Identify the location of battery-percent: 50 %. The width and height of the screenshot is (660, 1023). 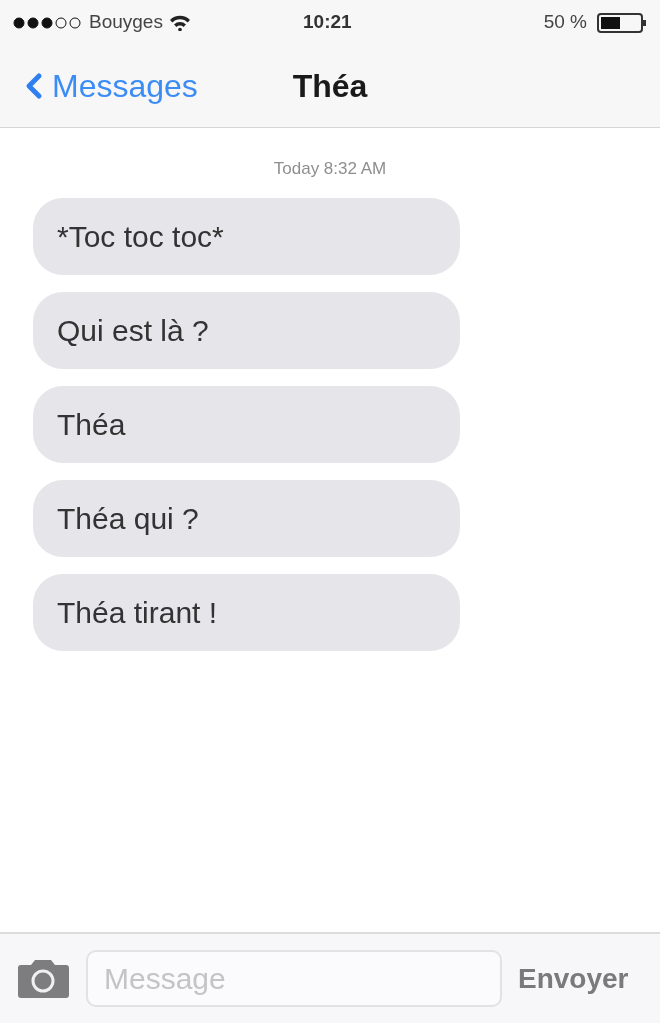
(565, 22).